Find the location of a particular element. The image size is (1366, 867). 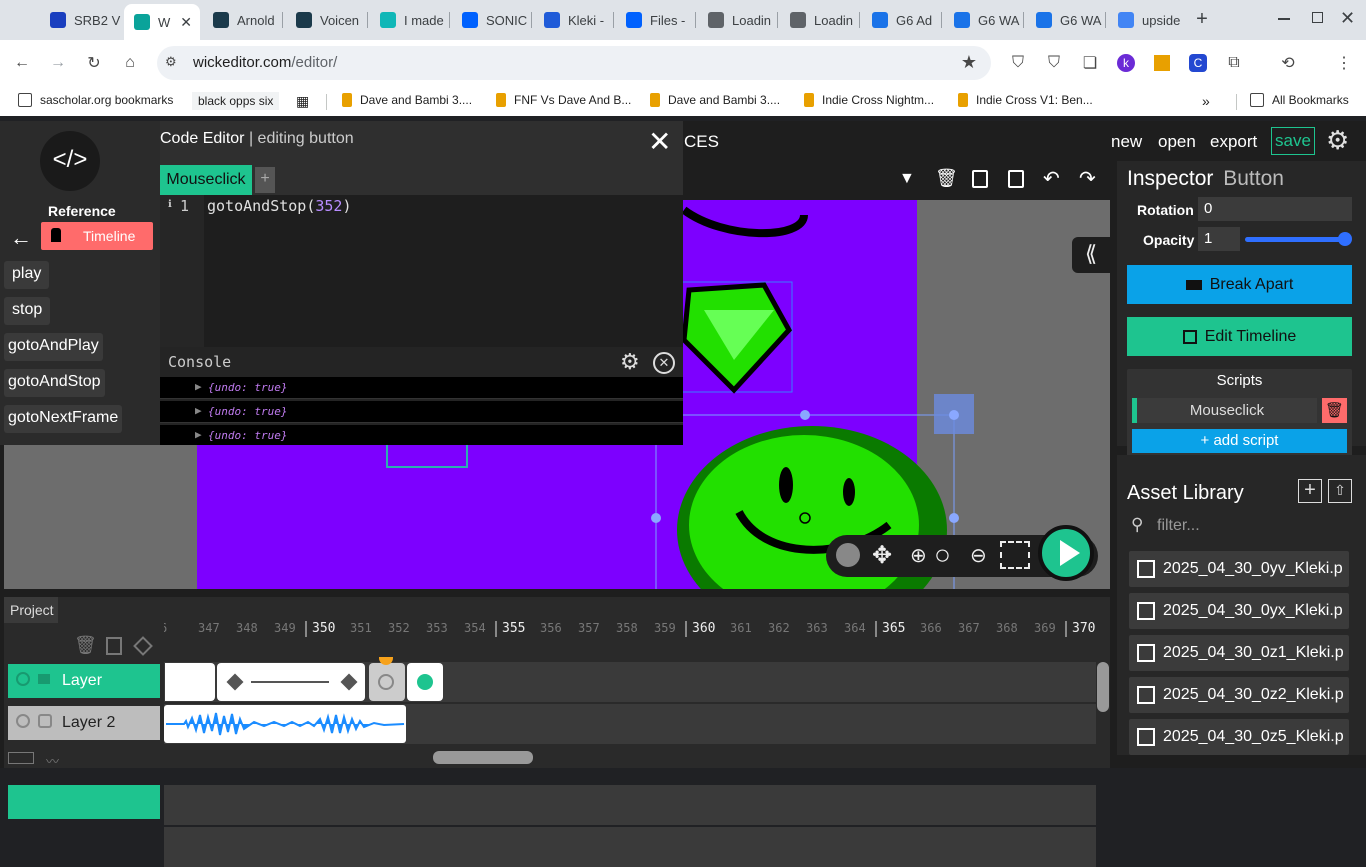

opacity-slider-knob is located at coordinates (1345, 239).